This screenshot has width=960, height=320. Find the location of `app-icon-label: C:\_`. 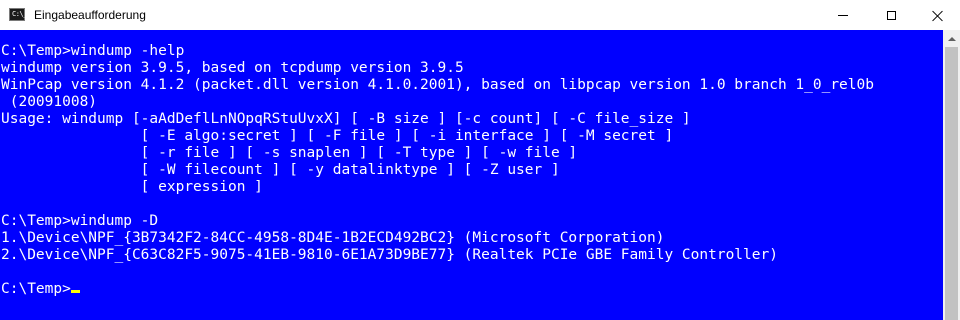

app-icon-label: C:\_ is located at coordinates (19, 14).